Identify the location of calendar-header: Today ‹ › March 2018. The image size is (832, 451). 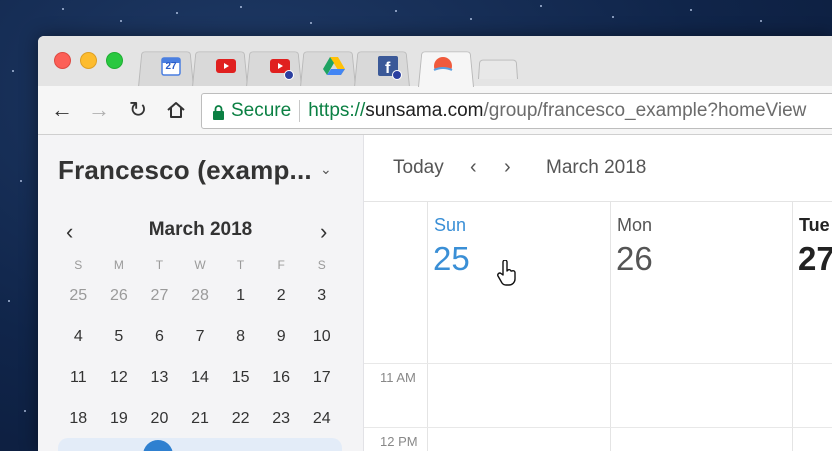
(598, 168).